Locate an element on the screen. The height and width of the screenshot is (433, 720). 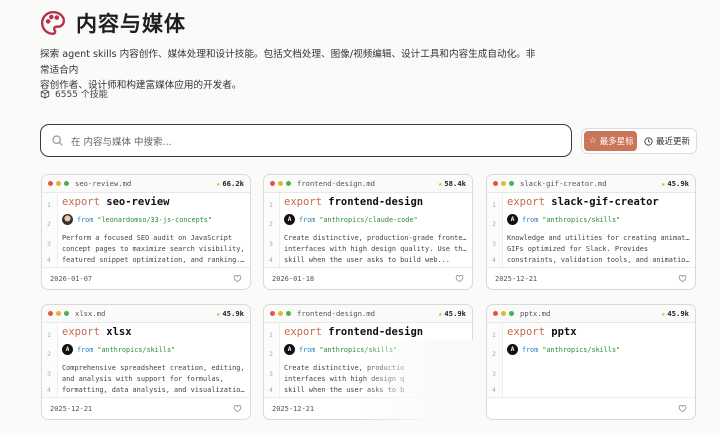
card-header: frontend-design.md ★ 58.4k is located at coordinates (368, 184).